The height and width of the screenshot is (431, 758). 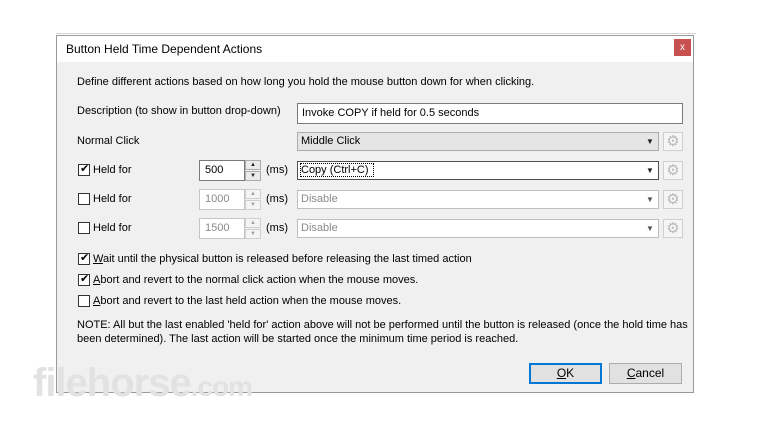 What do you see at coordinates (277, 199) in the screenshot?
I see `held-for-2-unit: (ms)` at bounding box center [277, 199].